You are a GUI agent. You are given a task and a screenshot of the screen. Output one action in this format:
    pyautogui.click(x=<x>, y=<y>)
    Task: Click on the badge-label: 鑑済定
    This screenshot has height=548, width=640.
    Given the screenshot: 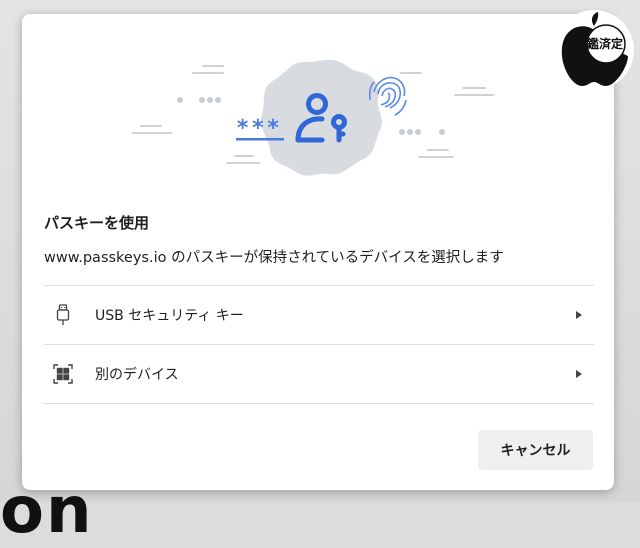 What is the action you would take?
    pyautogui.click(x=604, y=44)
    